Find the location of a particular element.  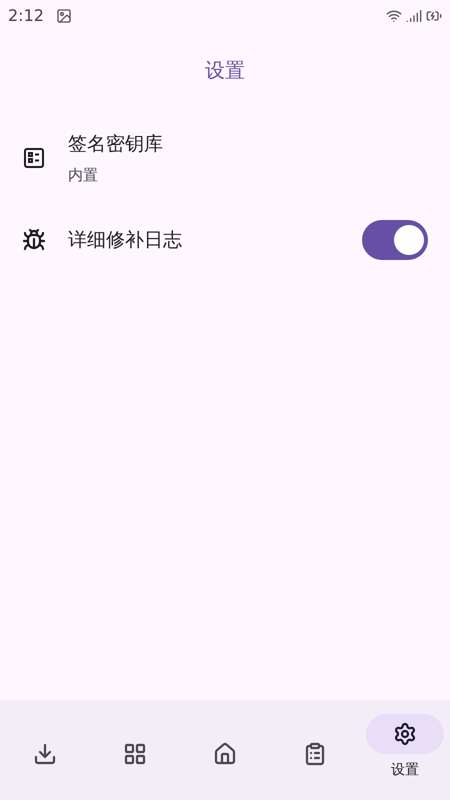

nav-item is located at coordinates (405, 734).